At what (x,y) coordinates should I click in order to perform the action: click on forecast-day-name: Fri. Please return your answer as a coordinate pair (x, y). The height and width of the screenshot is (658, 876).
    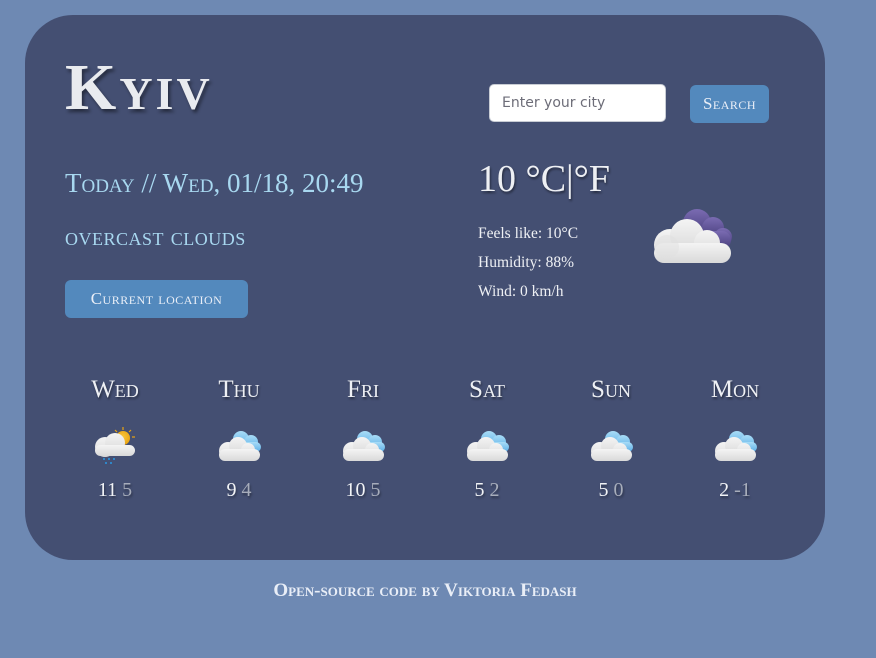
    Looking at the image, I should click on (363, 389).